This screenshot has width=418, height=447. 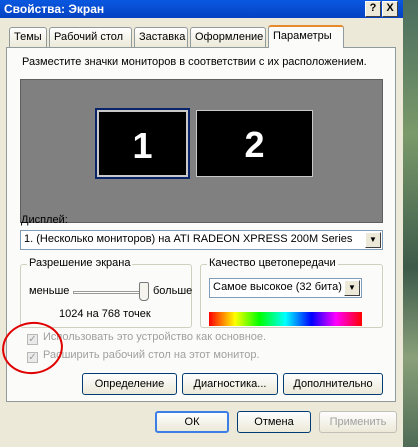 I want to click on apply-button: Применить, so click(x=358, y=422).